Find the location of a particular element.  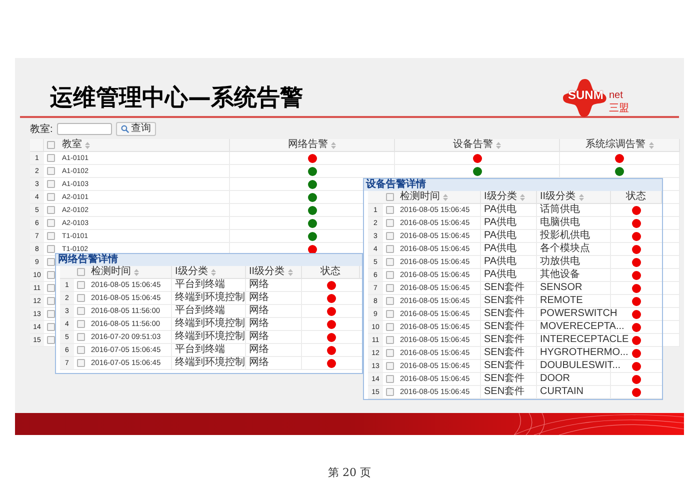

table-cell: CURTAIN is located at coordinates (562, 392).